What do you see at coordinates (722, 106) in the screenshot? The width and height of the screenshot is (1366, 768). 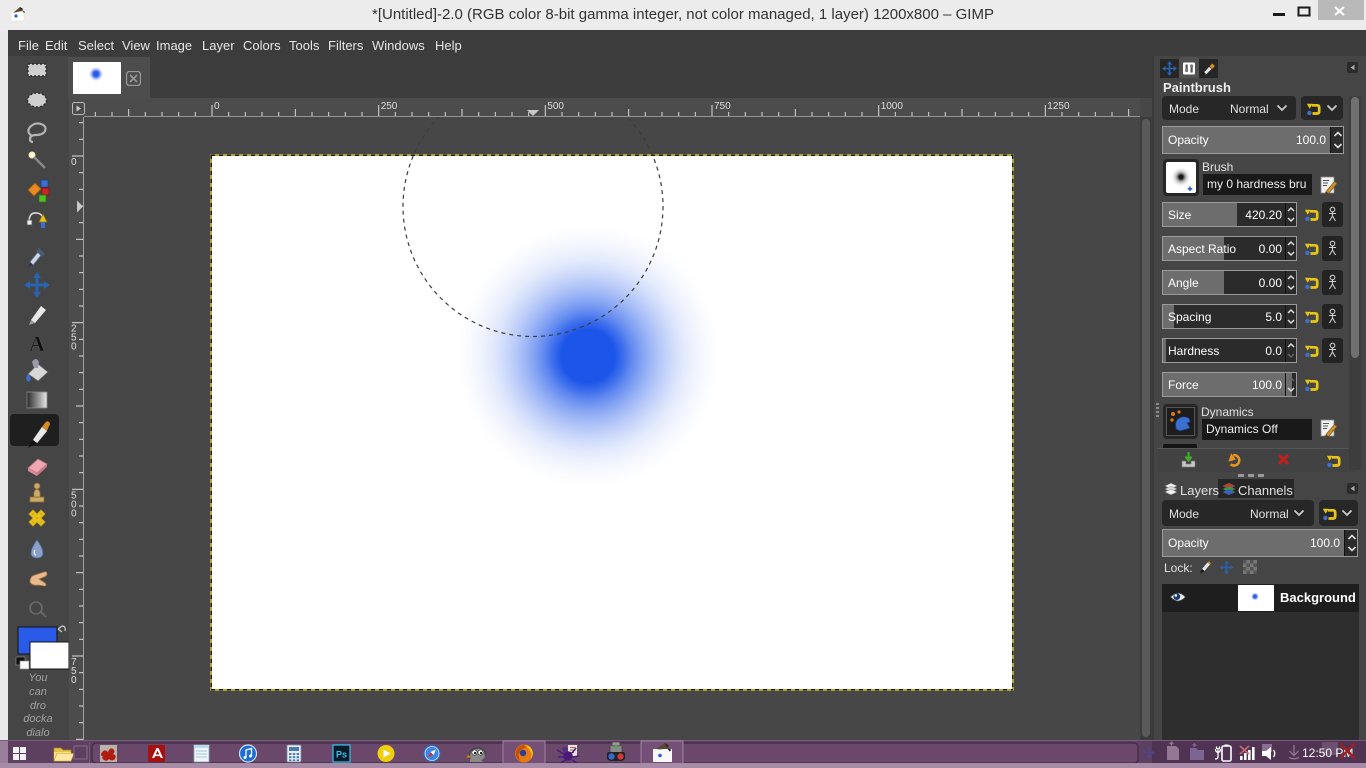 I see `svg-text: 750` at bounding box center [722, 106].